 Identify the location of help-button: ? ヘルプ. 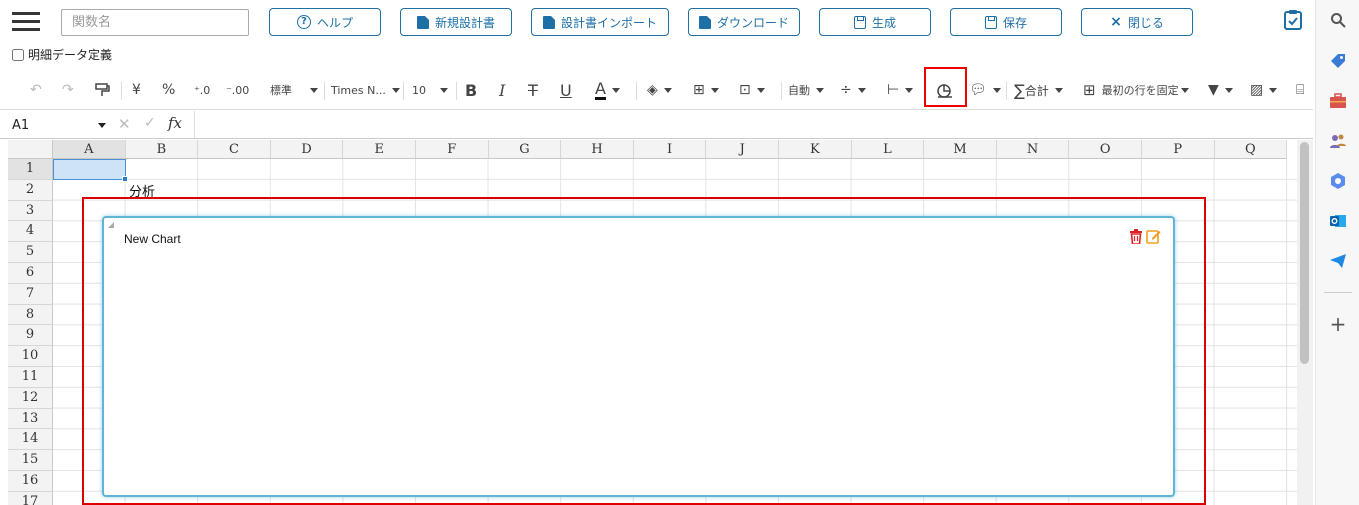
(325, 22).